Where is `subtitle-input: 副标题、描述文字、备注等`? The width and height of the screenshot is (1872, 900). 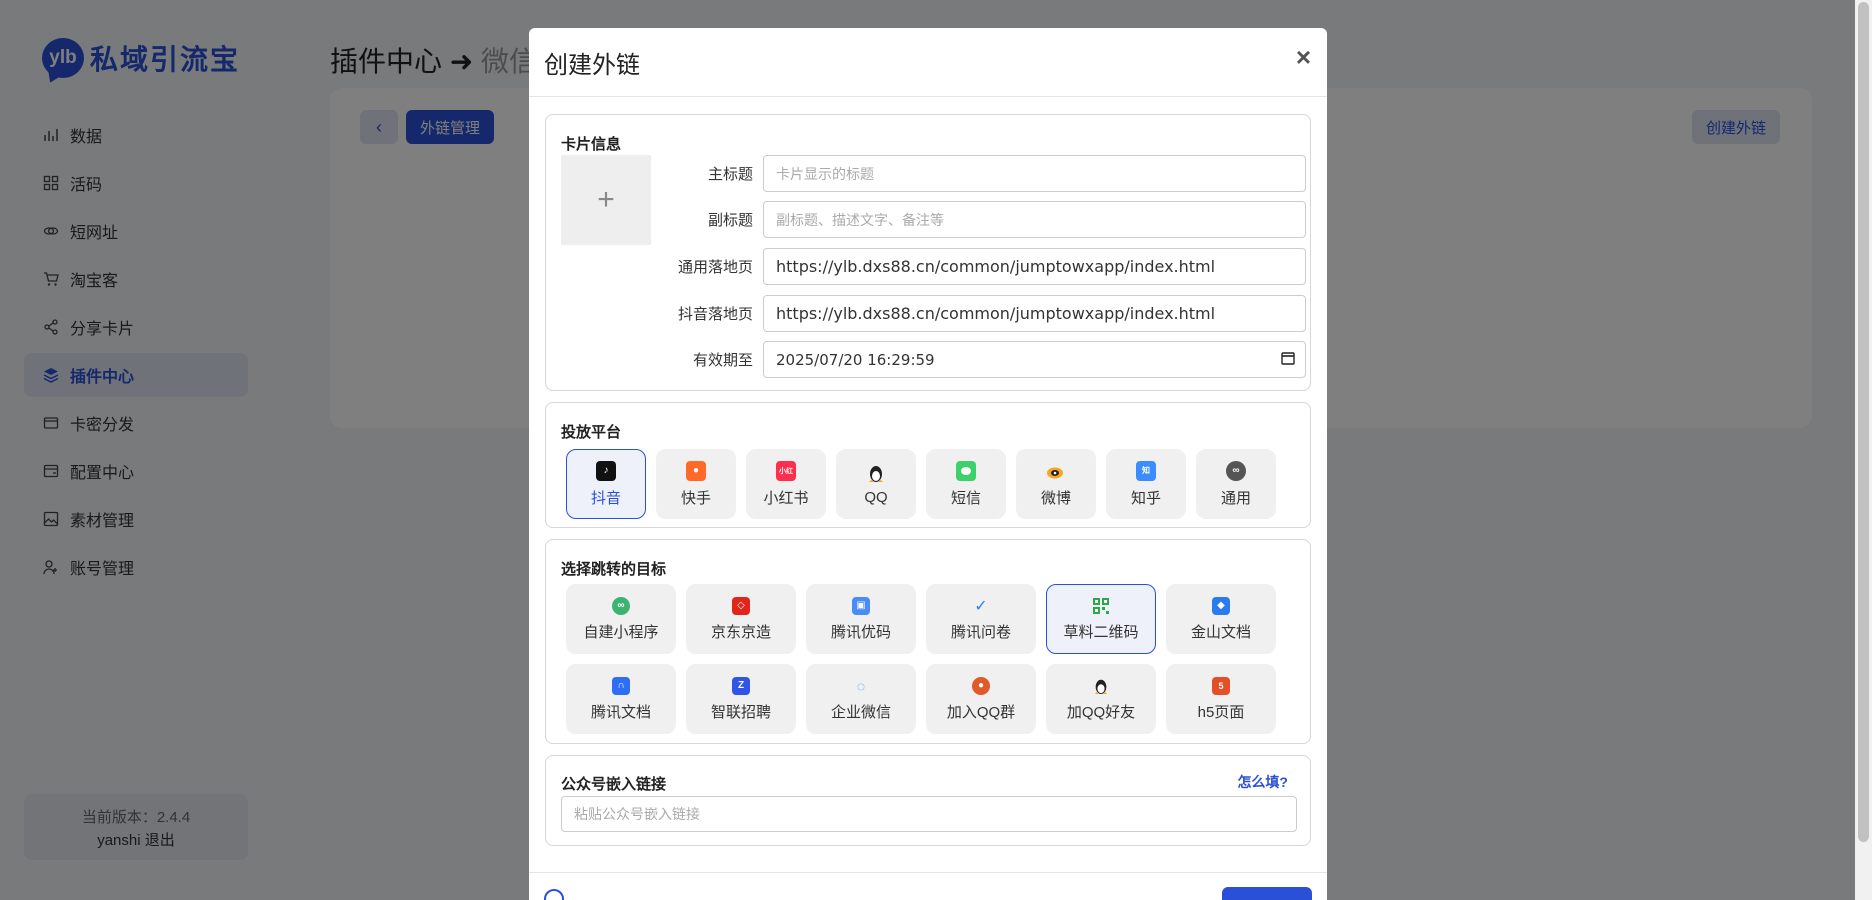 subtitle-input: 副标题、描述文字、备注等 is located at coordinates (1034, 219).